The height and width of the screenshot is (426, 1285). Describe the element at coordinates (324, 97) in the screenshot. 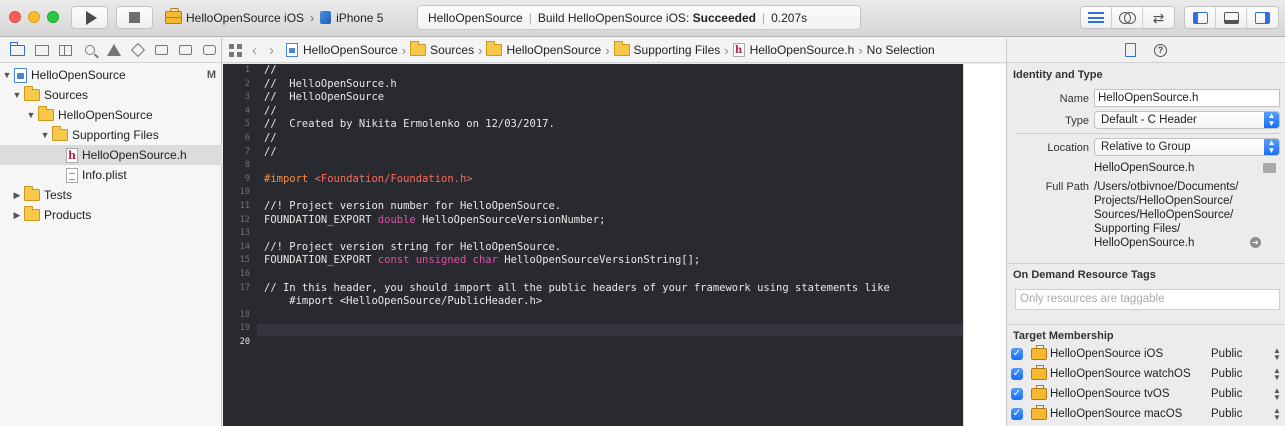

I see `code-line: // HelloOpenSource` at that location.